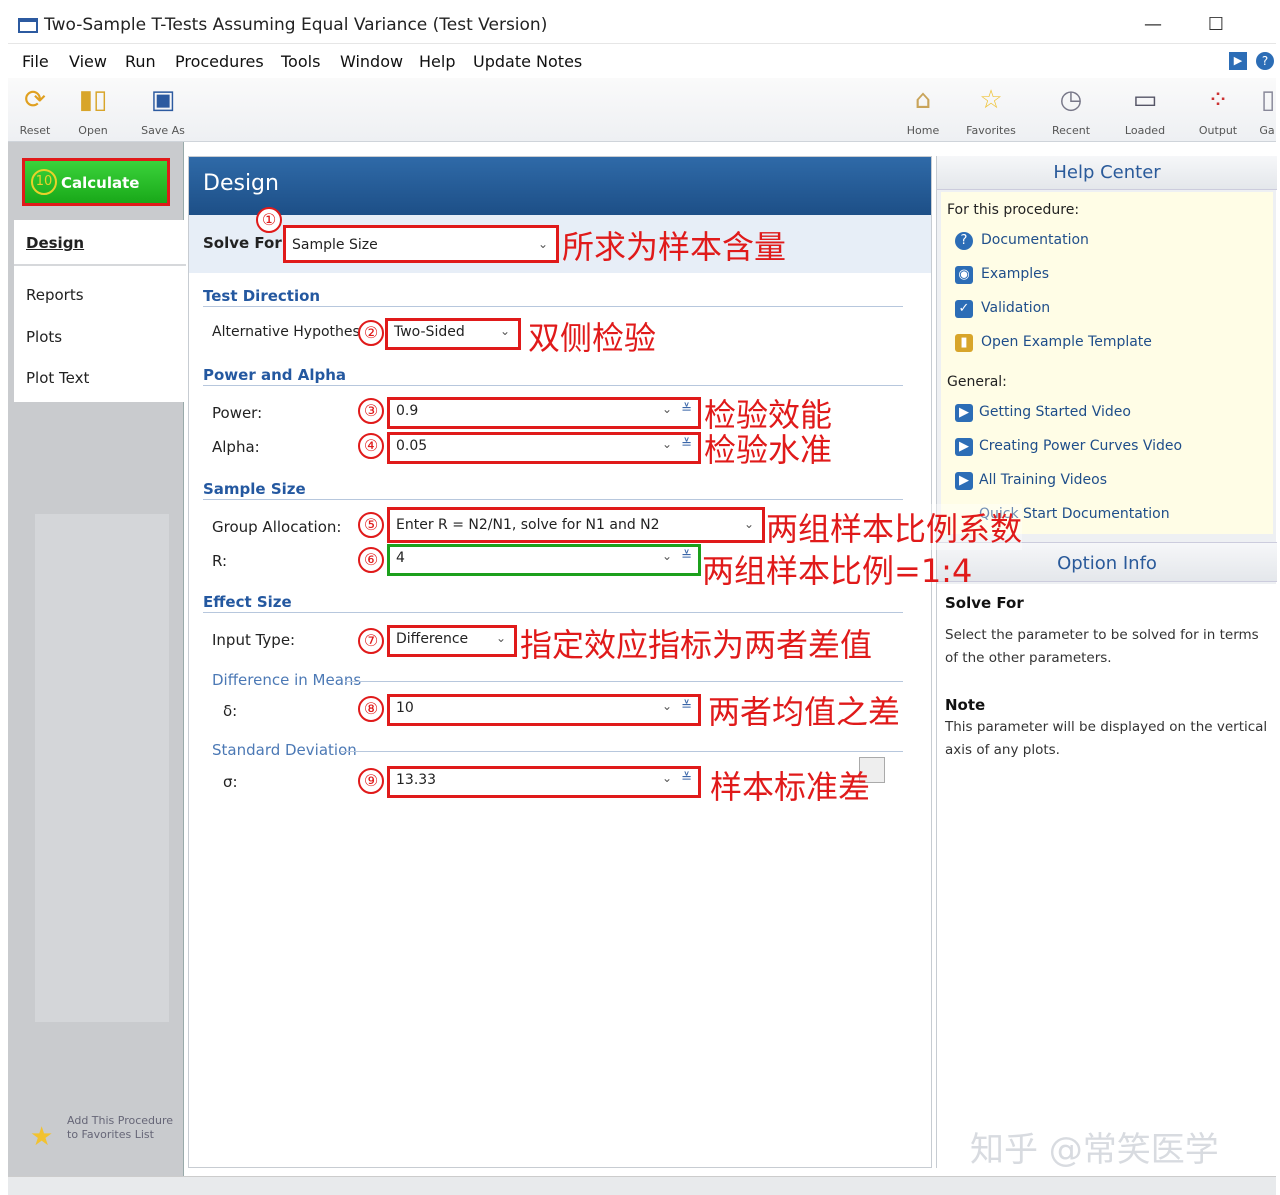 The height and width of the screenshot is (1195, 1280). Describe the element at coordinates (553, 499) in the screenshot. I see `section-rule` at that location.